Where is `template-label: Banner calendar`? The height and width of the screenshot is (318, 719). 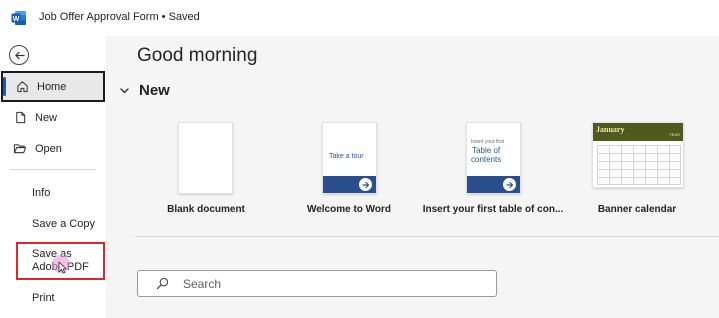
template-label: Banner calendar is located at coordinates (637, 209).